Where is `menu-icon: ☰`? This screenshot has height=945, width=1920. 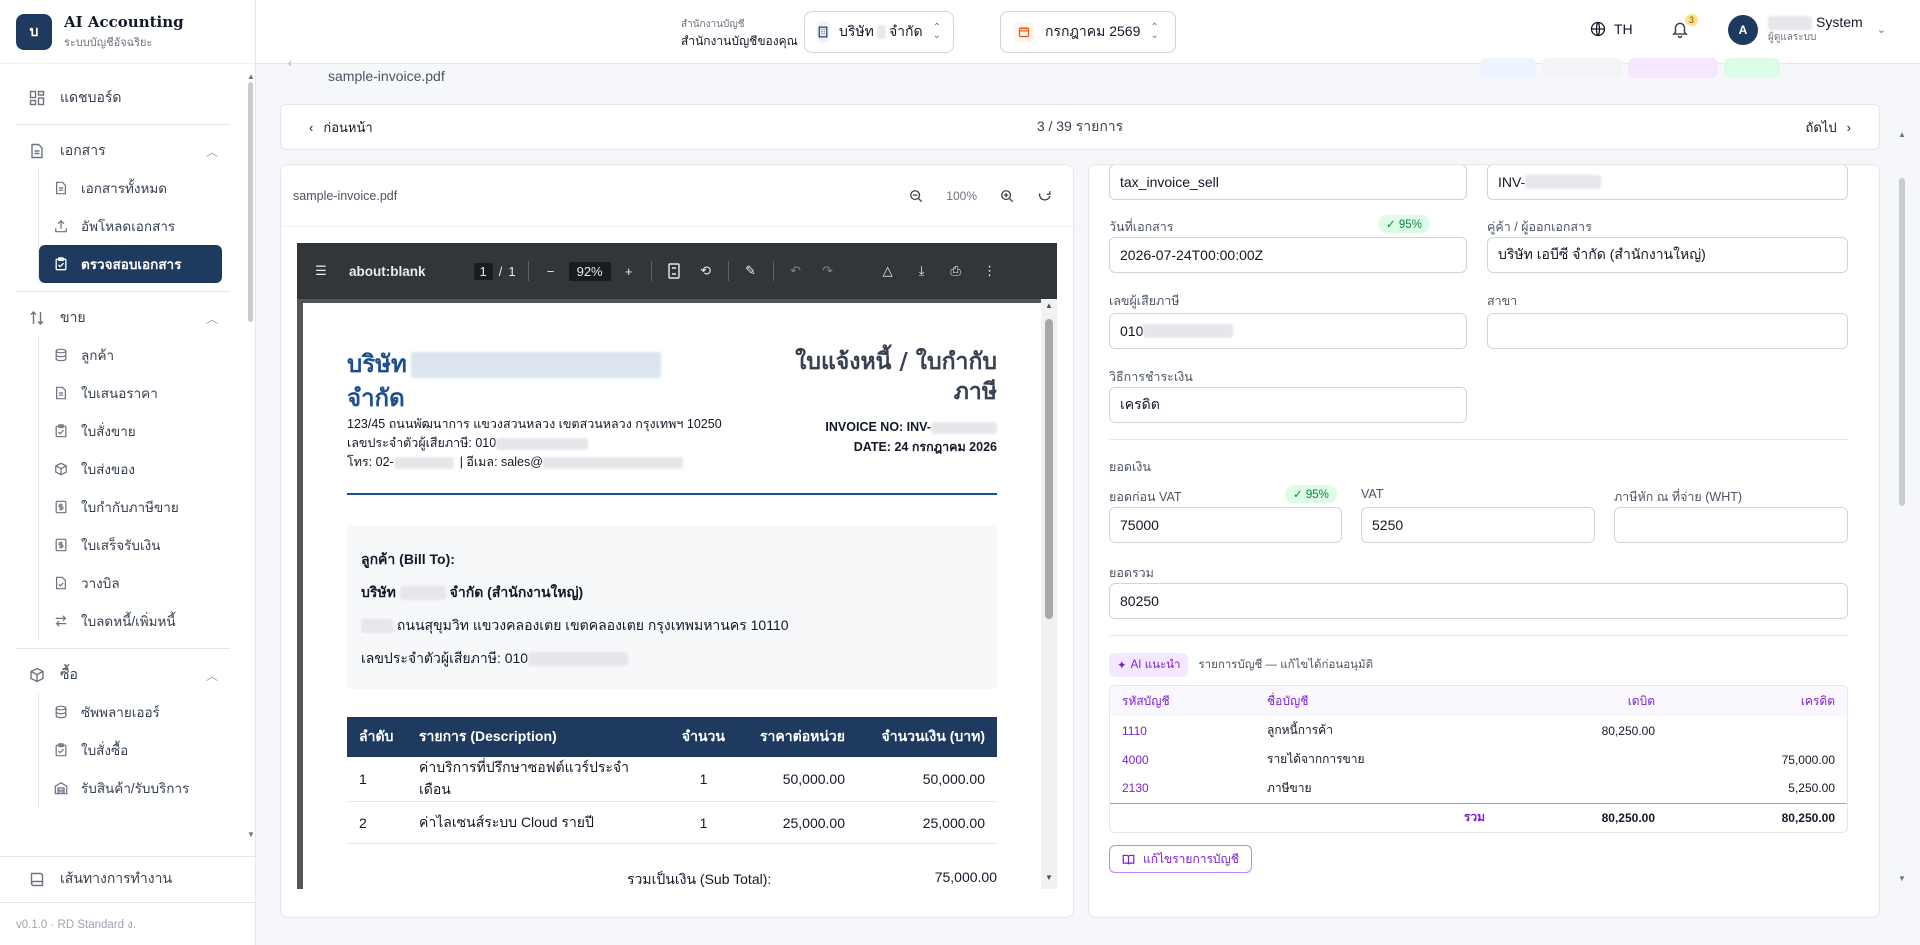 menu-icon: ☰ is located at coordinates (321, 271).